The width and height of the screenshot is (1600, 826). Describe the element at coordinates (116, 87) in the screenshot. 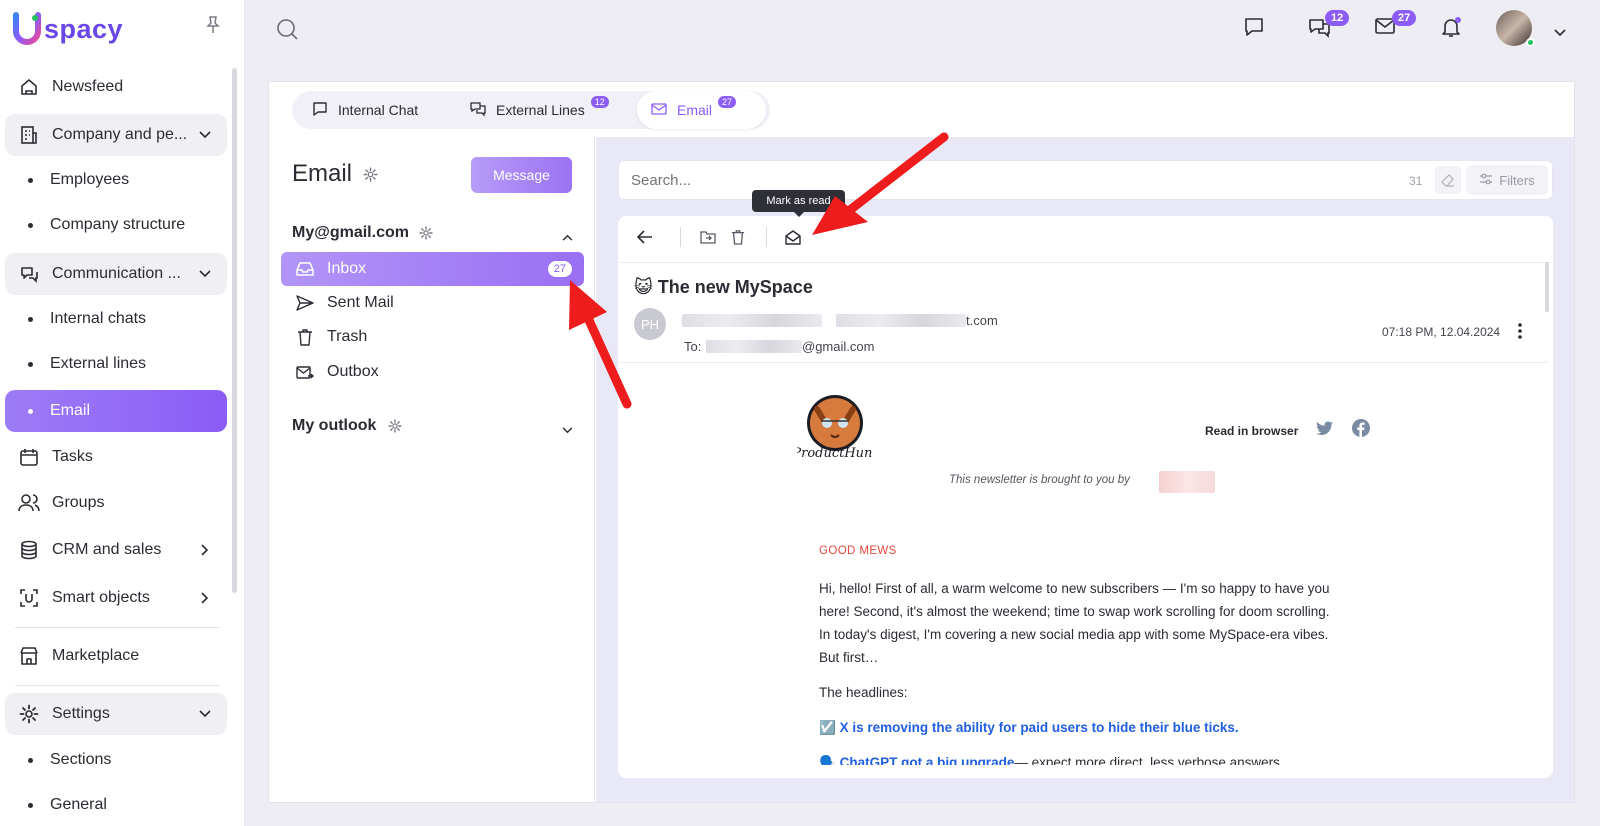

I see `sidebar-item-newsfeed: Newsfeed` at that location.